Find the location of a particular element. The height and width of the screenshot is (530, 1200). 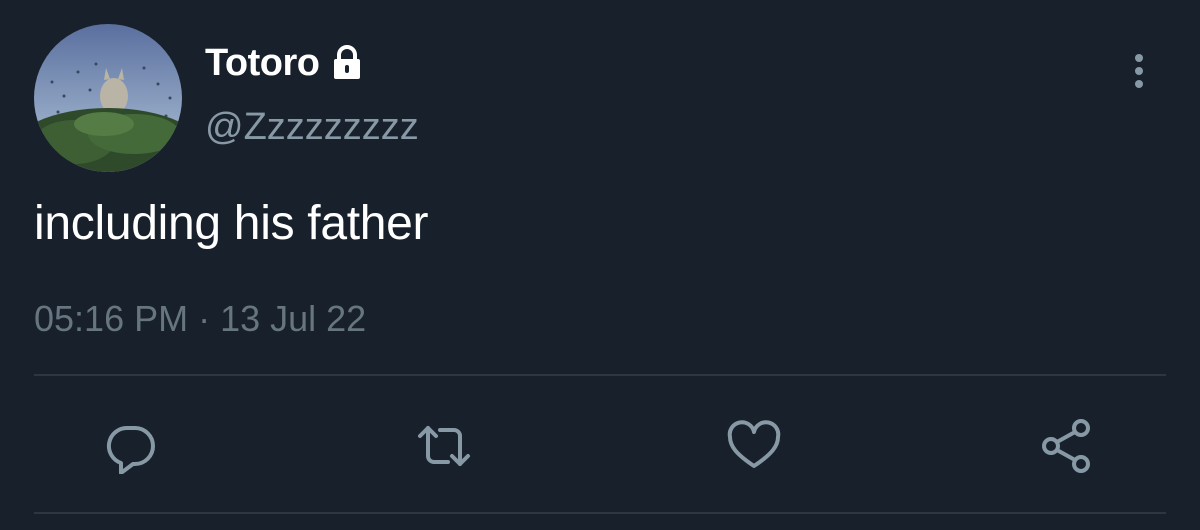

tweet-time: 05:16 PM is located at coordinates (111, 318).